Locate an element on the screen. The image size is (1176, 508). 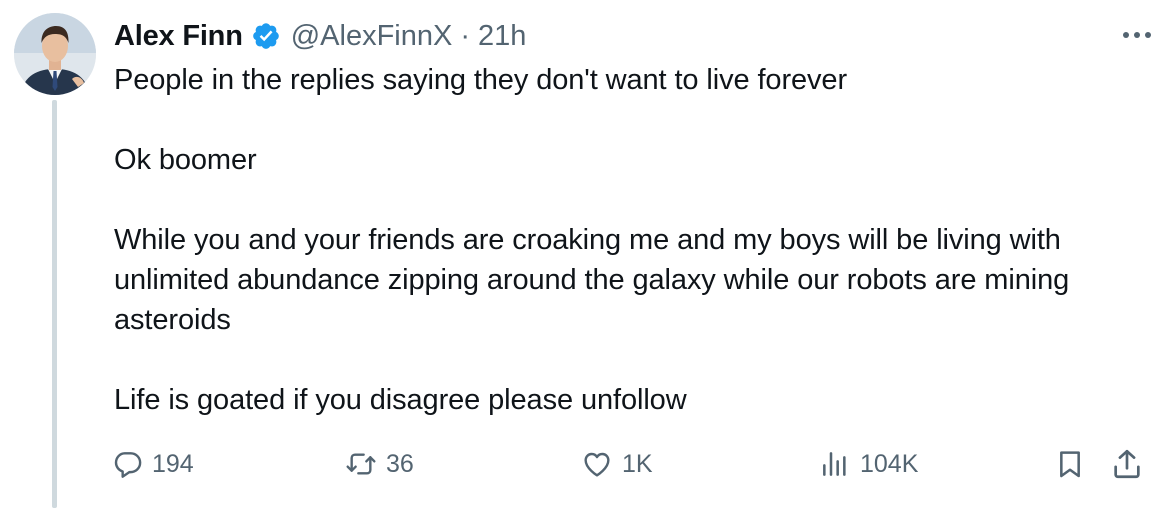
heart-icon is located at coordinates (597, 464).